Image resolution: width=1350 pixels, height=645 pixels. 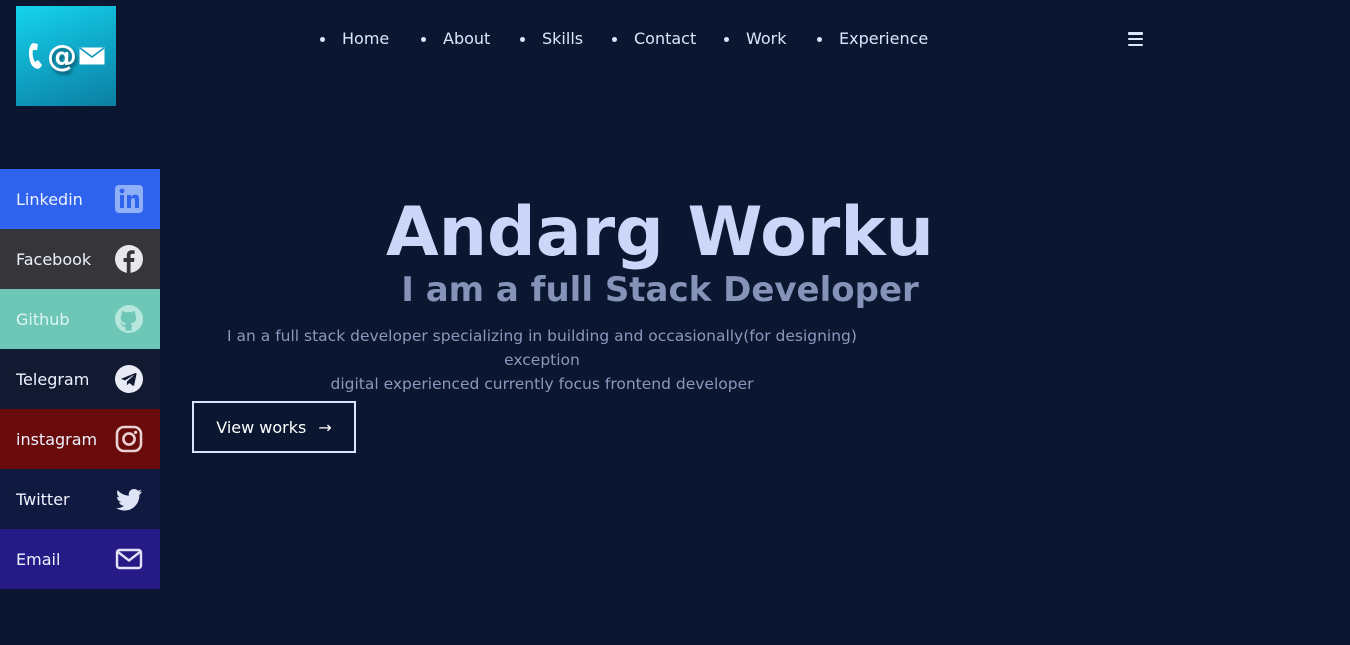 I want to click on nav-skills: Skills, so click(x=551, y=39).